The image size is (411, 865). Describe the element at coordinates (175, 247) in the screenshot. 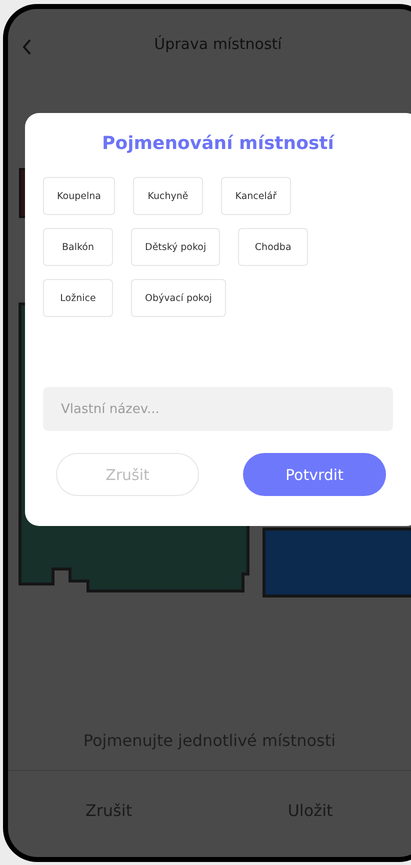

I see `room-name-chip: Dětský pokoj` at that location.